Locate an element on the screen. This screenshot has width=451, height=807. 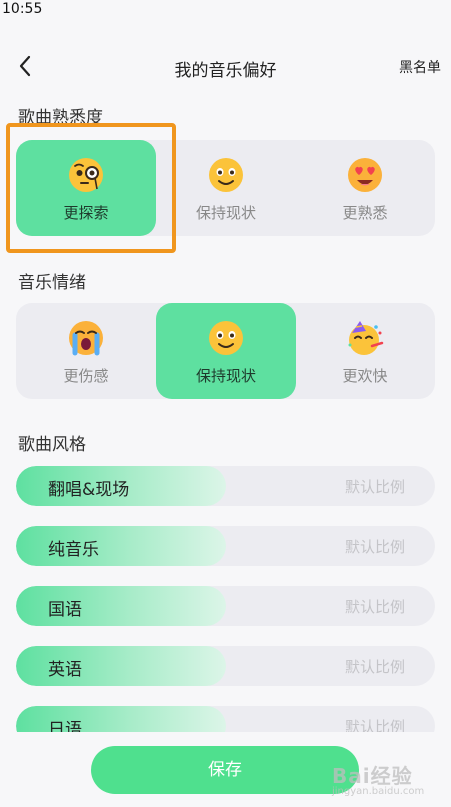
familiarity-card: 更探索 保持现状 更熟悉 is located at coordinates (225, 188).